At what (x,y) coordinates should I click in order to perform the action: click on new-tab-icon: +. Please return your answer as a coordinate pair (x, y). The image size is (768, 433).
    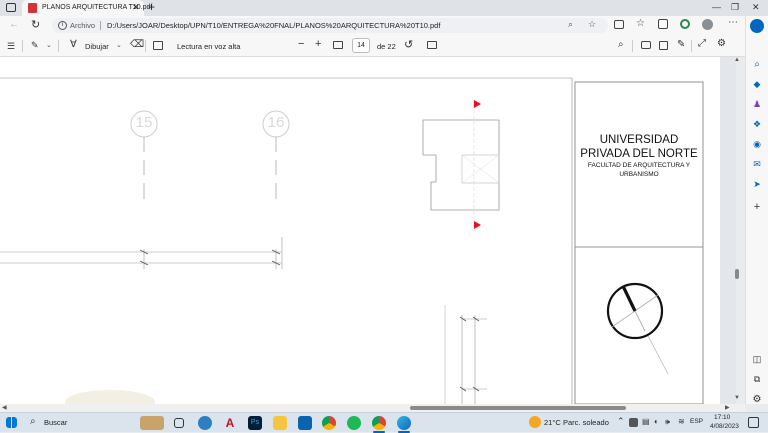
    Looking at the image, I should click on (151, 7).